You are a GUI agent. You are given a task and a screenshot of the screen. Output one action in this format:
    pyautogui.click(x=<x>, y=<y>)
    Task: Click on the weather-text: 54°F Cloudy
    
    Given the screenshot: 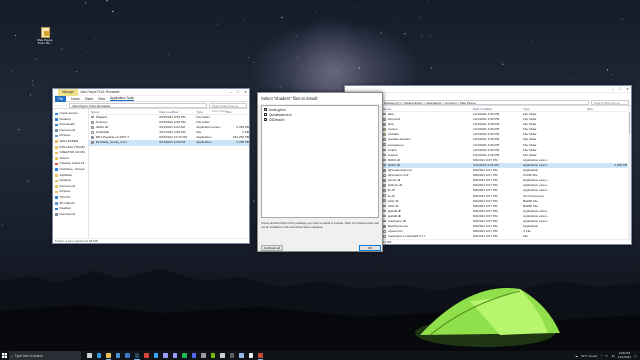 What is the action you would take?
    pyautogui.click(x=589, y=356)
    